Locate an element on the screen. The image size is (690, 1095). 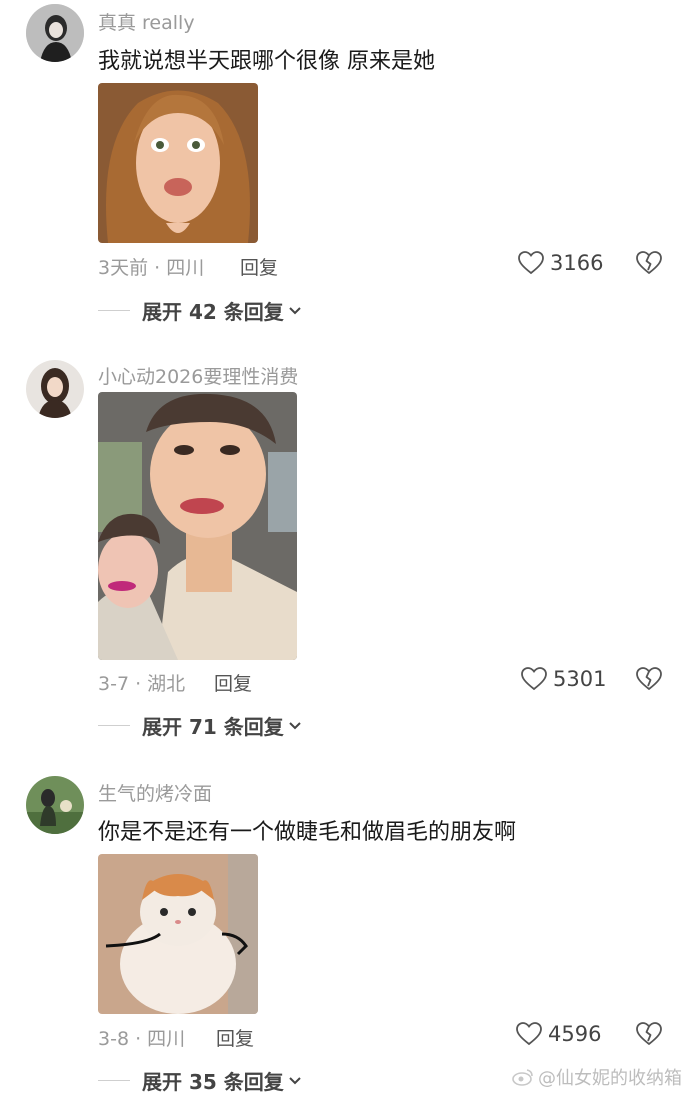
comment-text: 你是不是还有一个做睫毛和做眉毛的朋友啊 is located at coordinates (307, 832).